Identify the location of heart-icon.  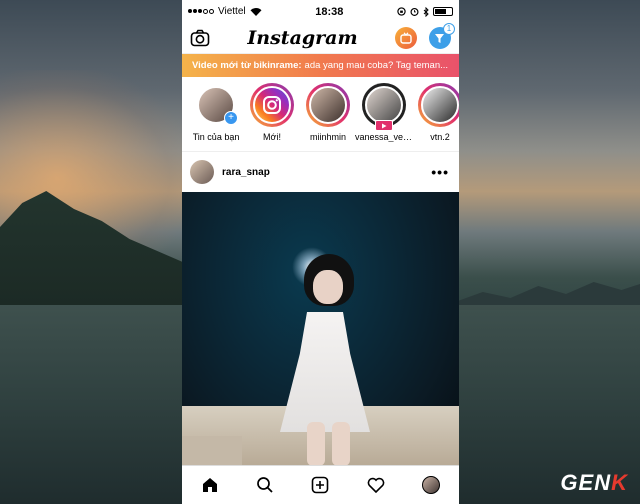
(376, 485).